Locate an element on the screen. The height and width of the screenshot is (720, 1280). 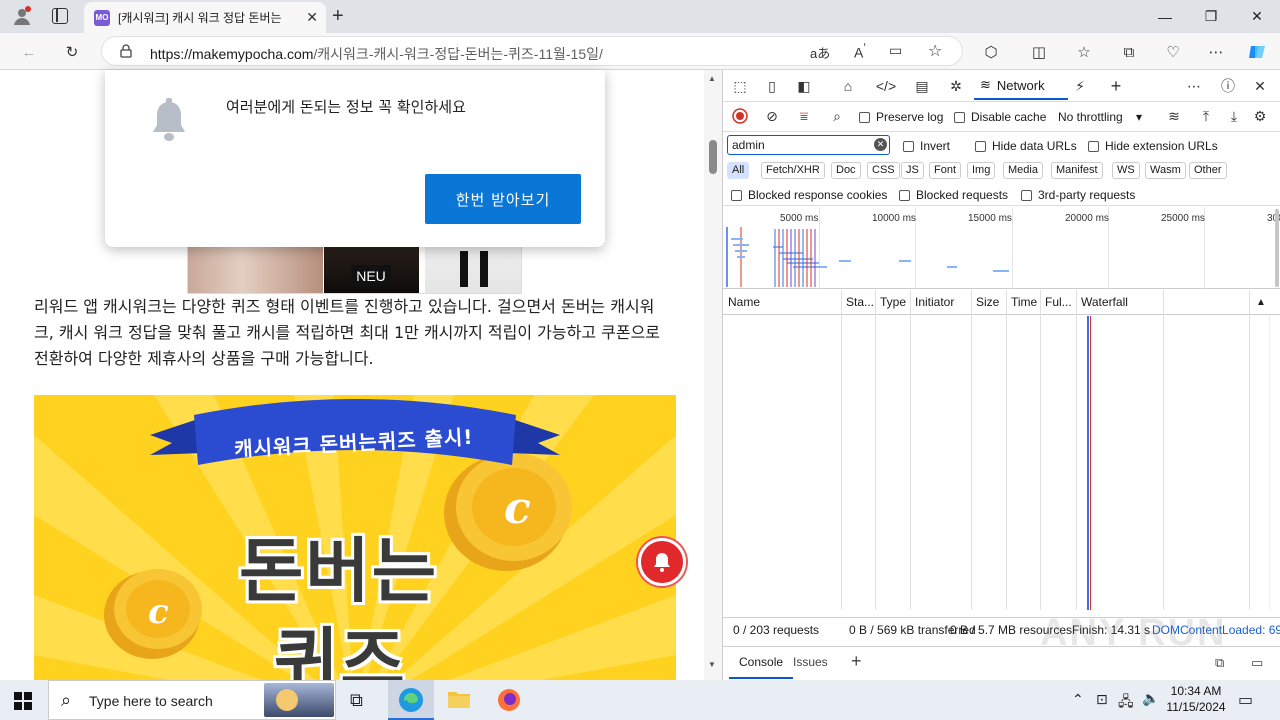
type-filter-font: Font is located at coordinates (945, 170).